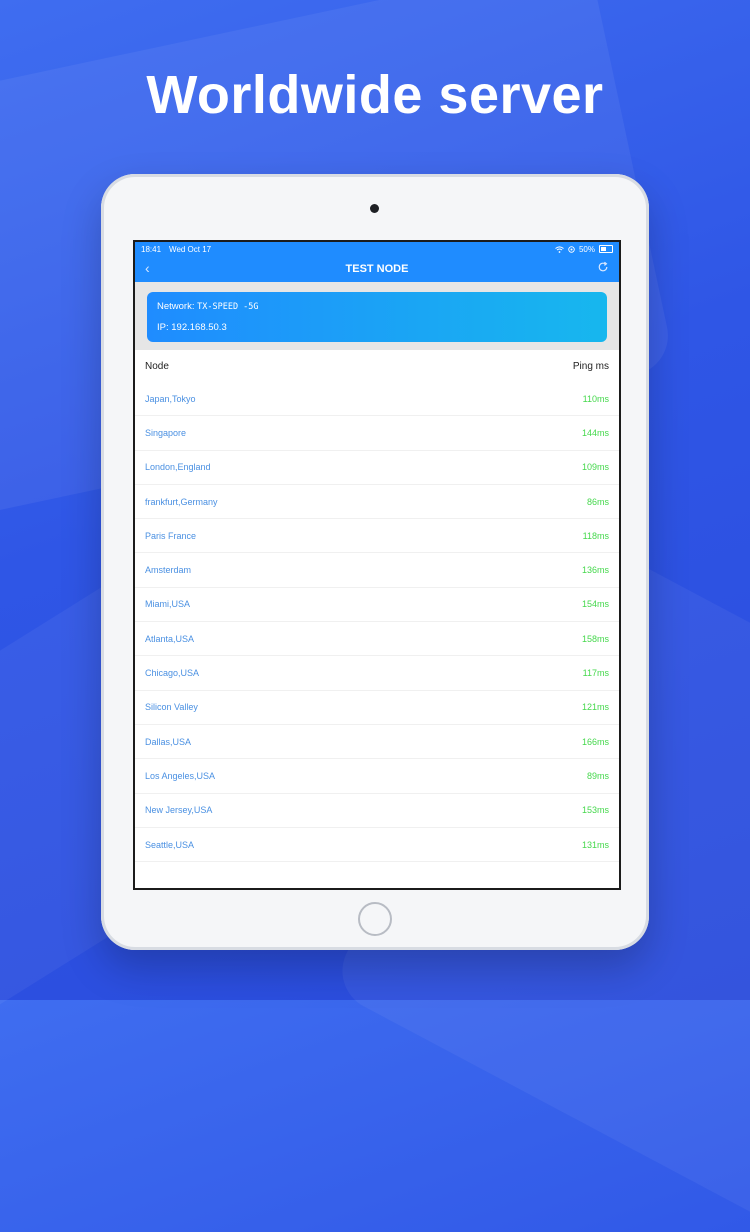 The width and height of the screenshot is (750, 1232). What do you see at coordinates (603, 267) in the screenshot?
I see `refresh-icon` at bounding box center [603, 267].